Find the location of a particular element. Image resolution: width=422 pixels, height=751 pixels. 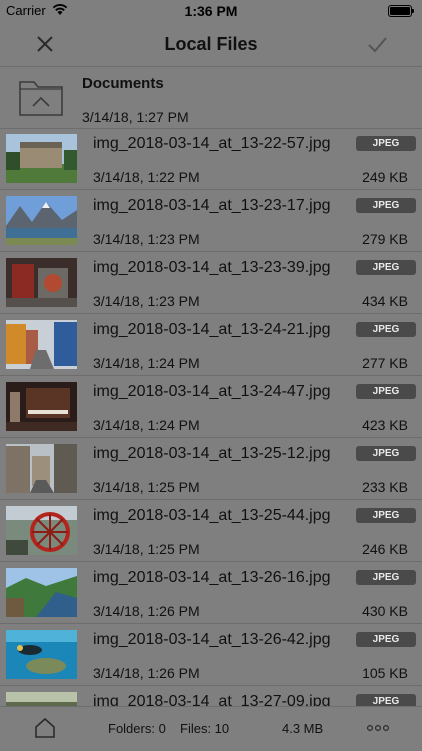

bottom-toolbar: Folders: 0 Files: 10 4.3 MB is located at coordinates (211, 728).